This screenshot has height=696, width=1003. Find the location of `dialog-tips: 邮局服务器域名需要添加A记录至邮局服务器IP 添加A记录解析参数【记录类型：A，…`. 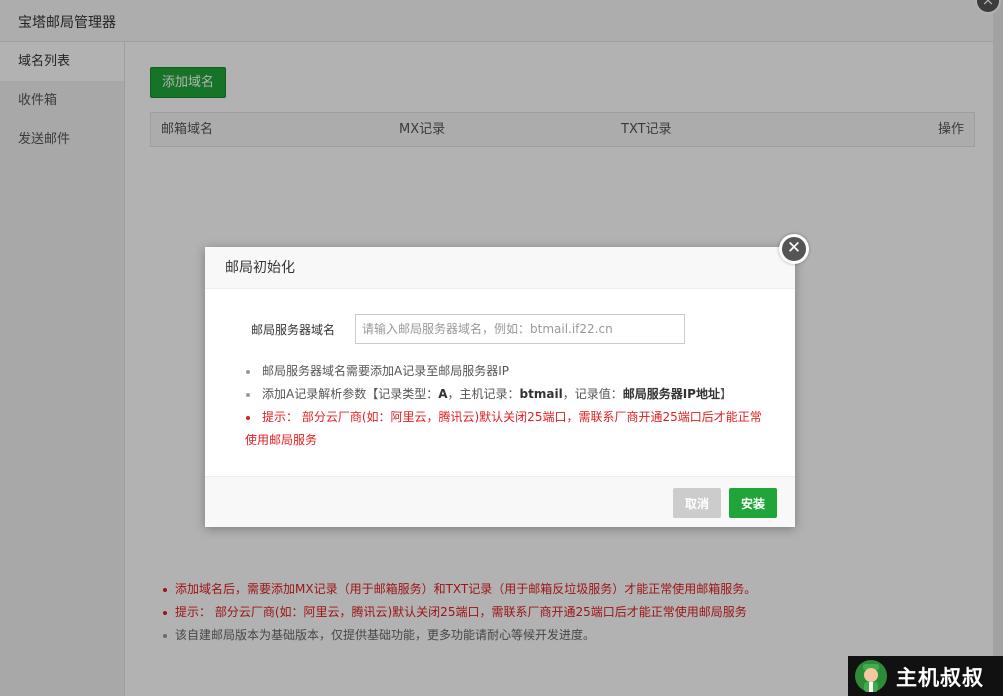

dialog-tips: 邮局服务器域名需要添加A记录至邮局服务器IP 添加A记录解析参数【记录类型：A，… is located at coordinates (505, 406).